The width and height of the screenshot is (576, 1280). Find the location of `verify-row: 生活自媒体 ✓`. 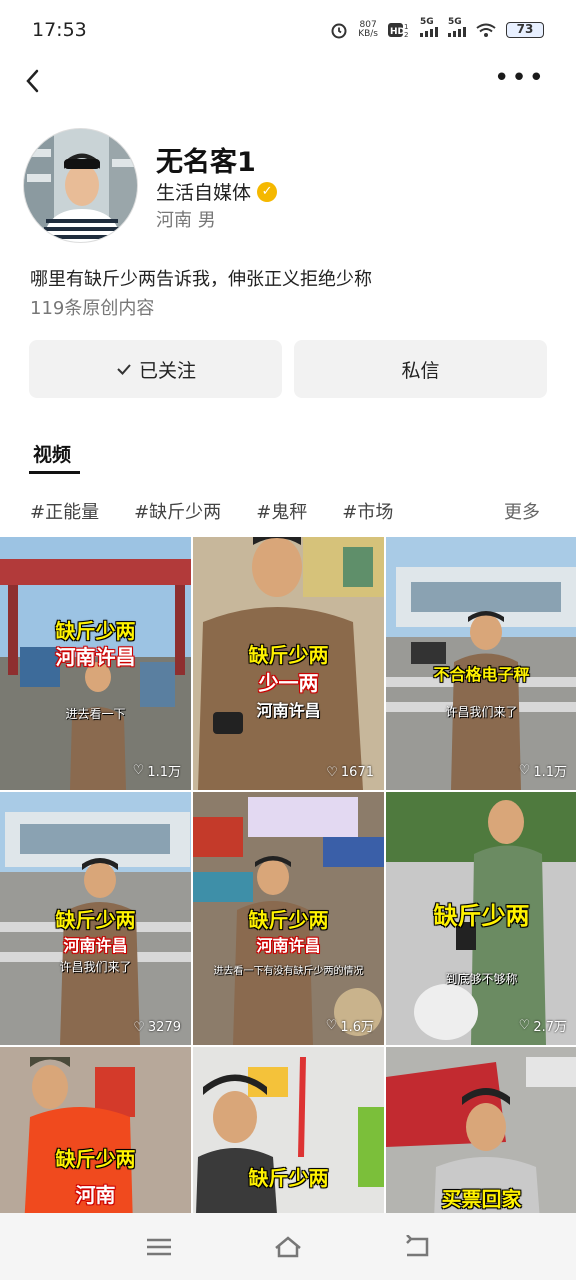

verify-row: 生活自媒体 ✓ is located at coordinates (217, 191).